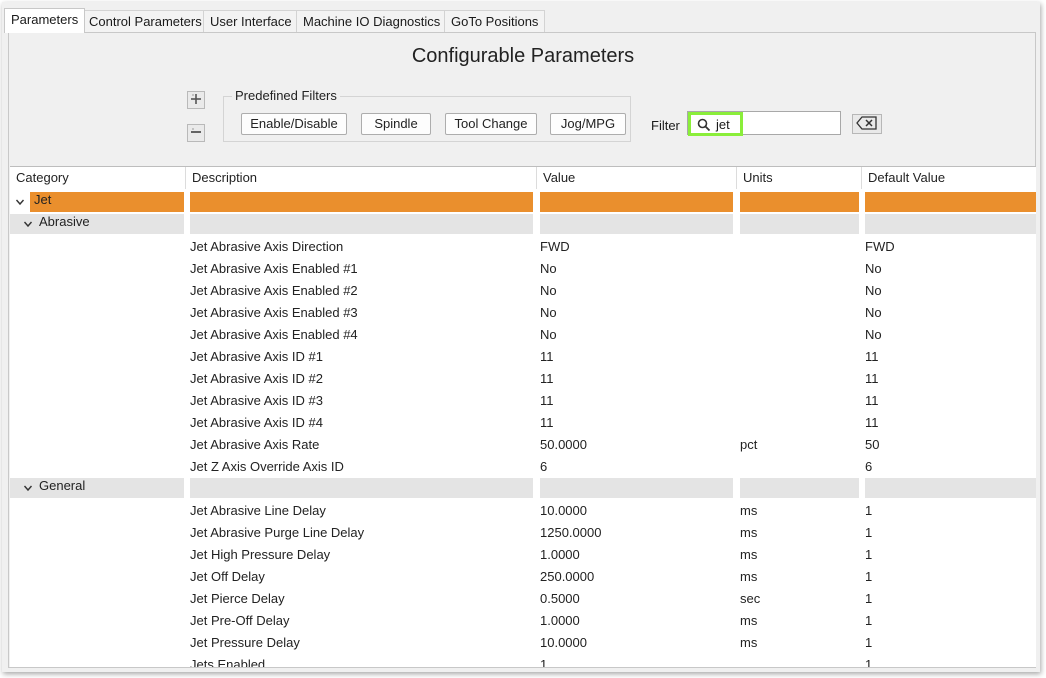 The width and height of the screenshot is (1046, 678). I want to click on tab-goto-positions: GoTo Positions, so click(495, 21).